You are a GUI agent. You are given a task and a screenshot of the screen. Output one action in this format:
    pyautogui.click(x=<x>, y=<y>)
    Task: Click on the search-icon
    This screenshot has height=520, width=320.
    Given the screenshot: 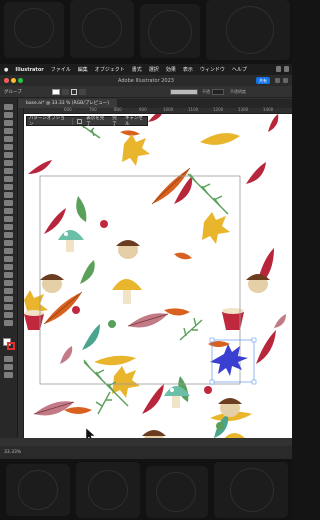 What is the action you would take?
    pyautogui.click(x=277, y=80)
    